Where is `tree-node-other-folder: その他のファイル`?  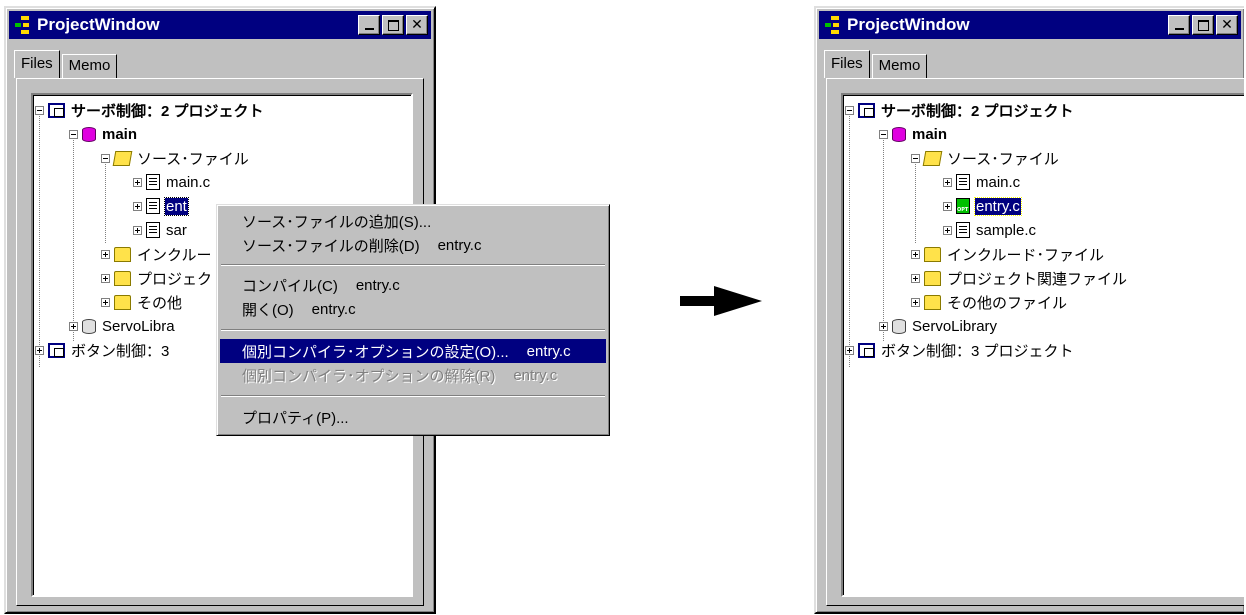
tree-node-other-folder: その他のファイル is located at coordinates (989, 302).